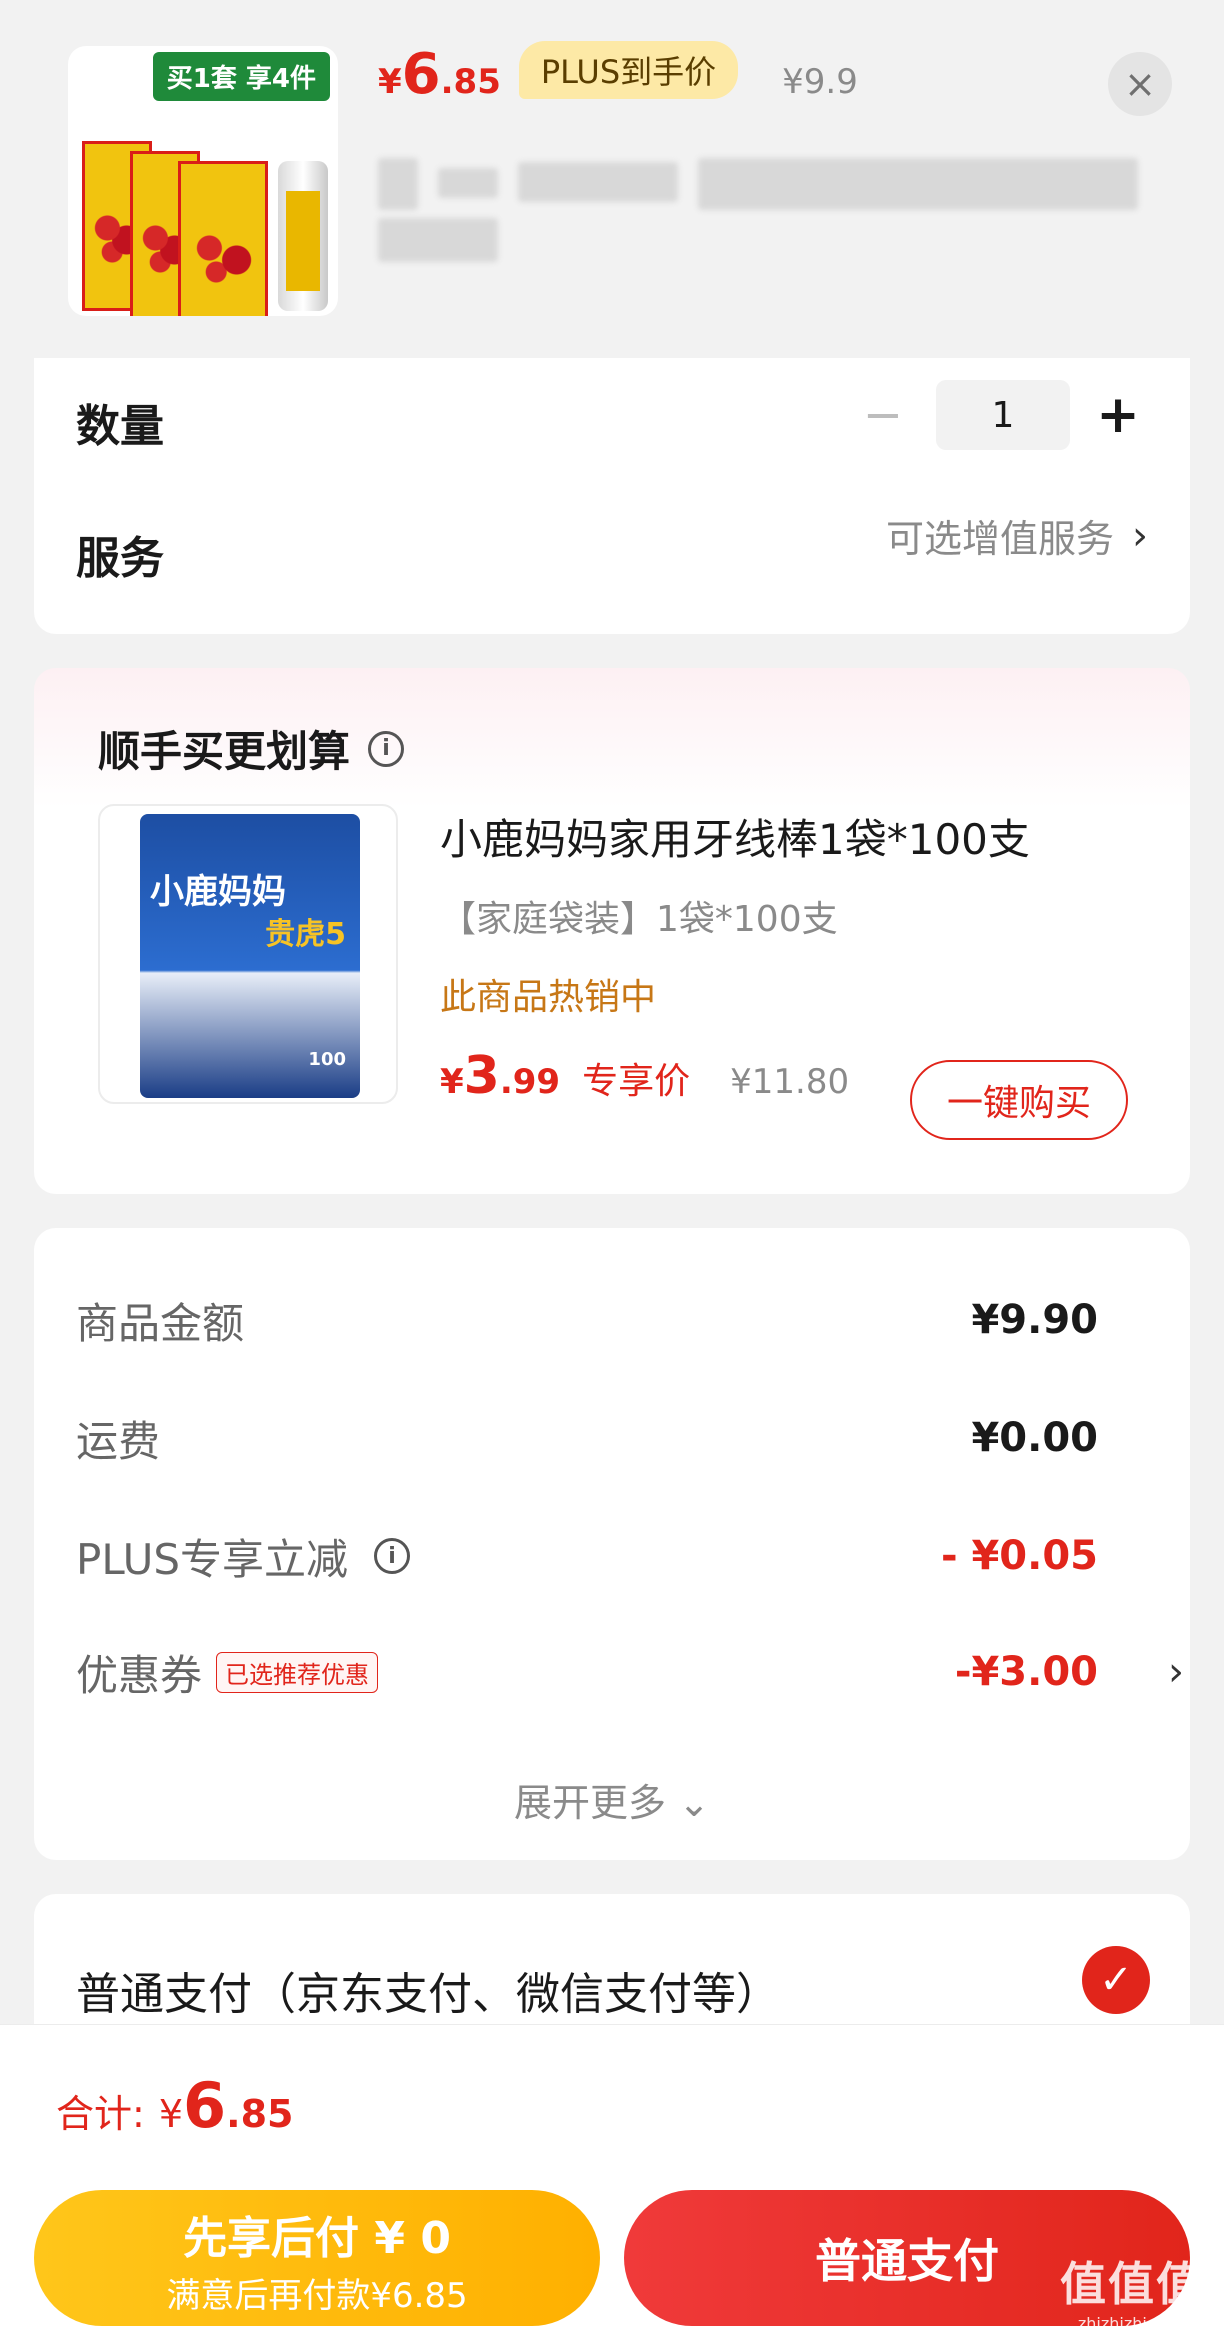 The width and height of the screenshot is (1224, 2339). I want to click on total-integer: 6, so click(205, 2105).